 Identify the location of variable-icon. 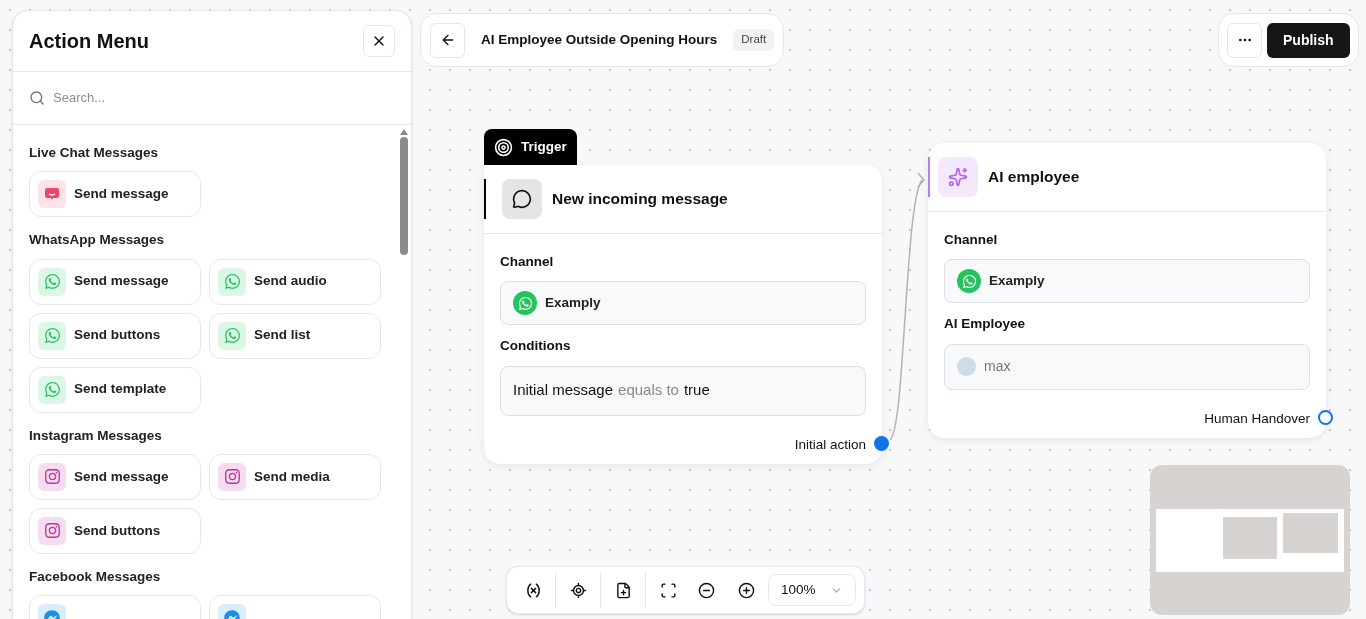
(533, 590).